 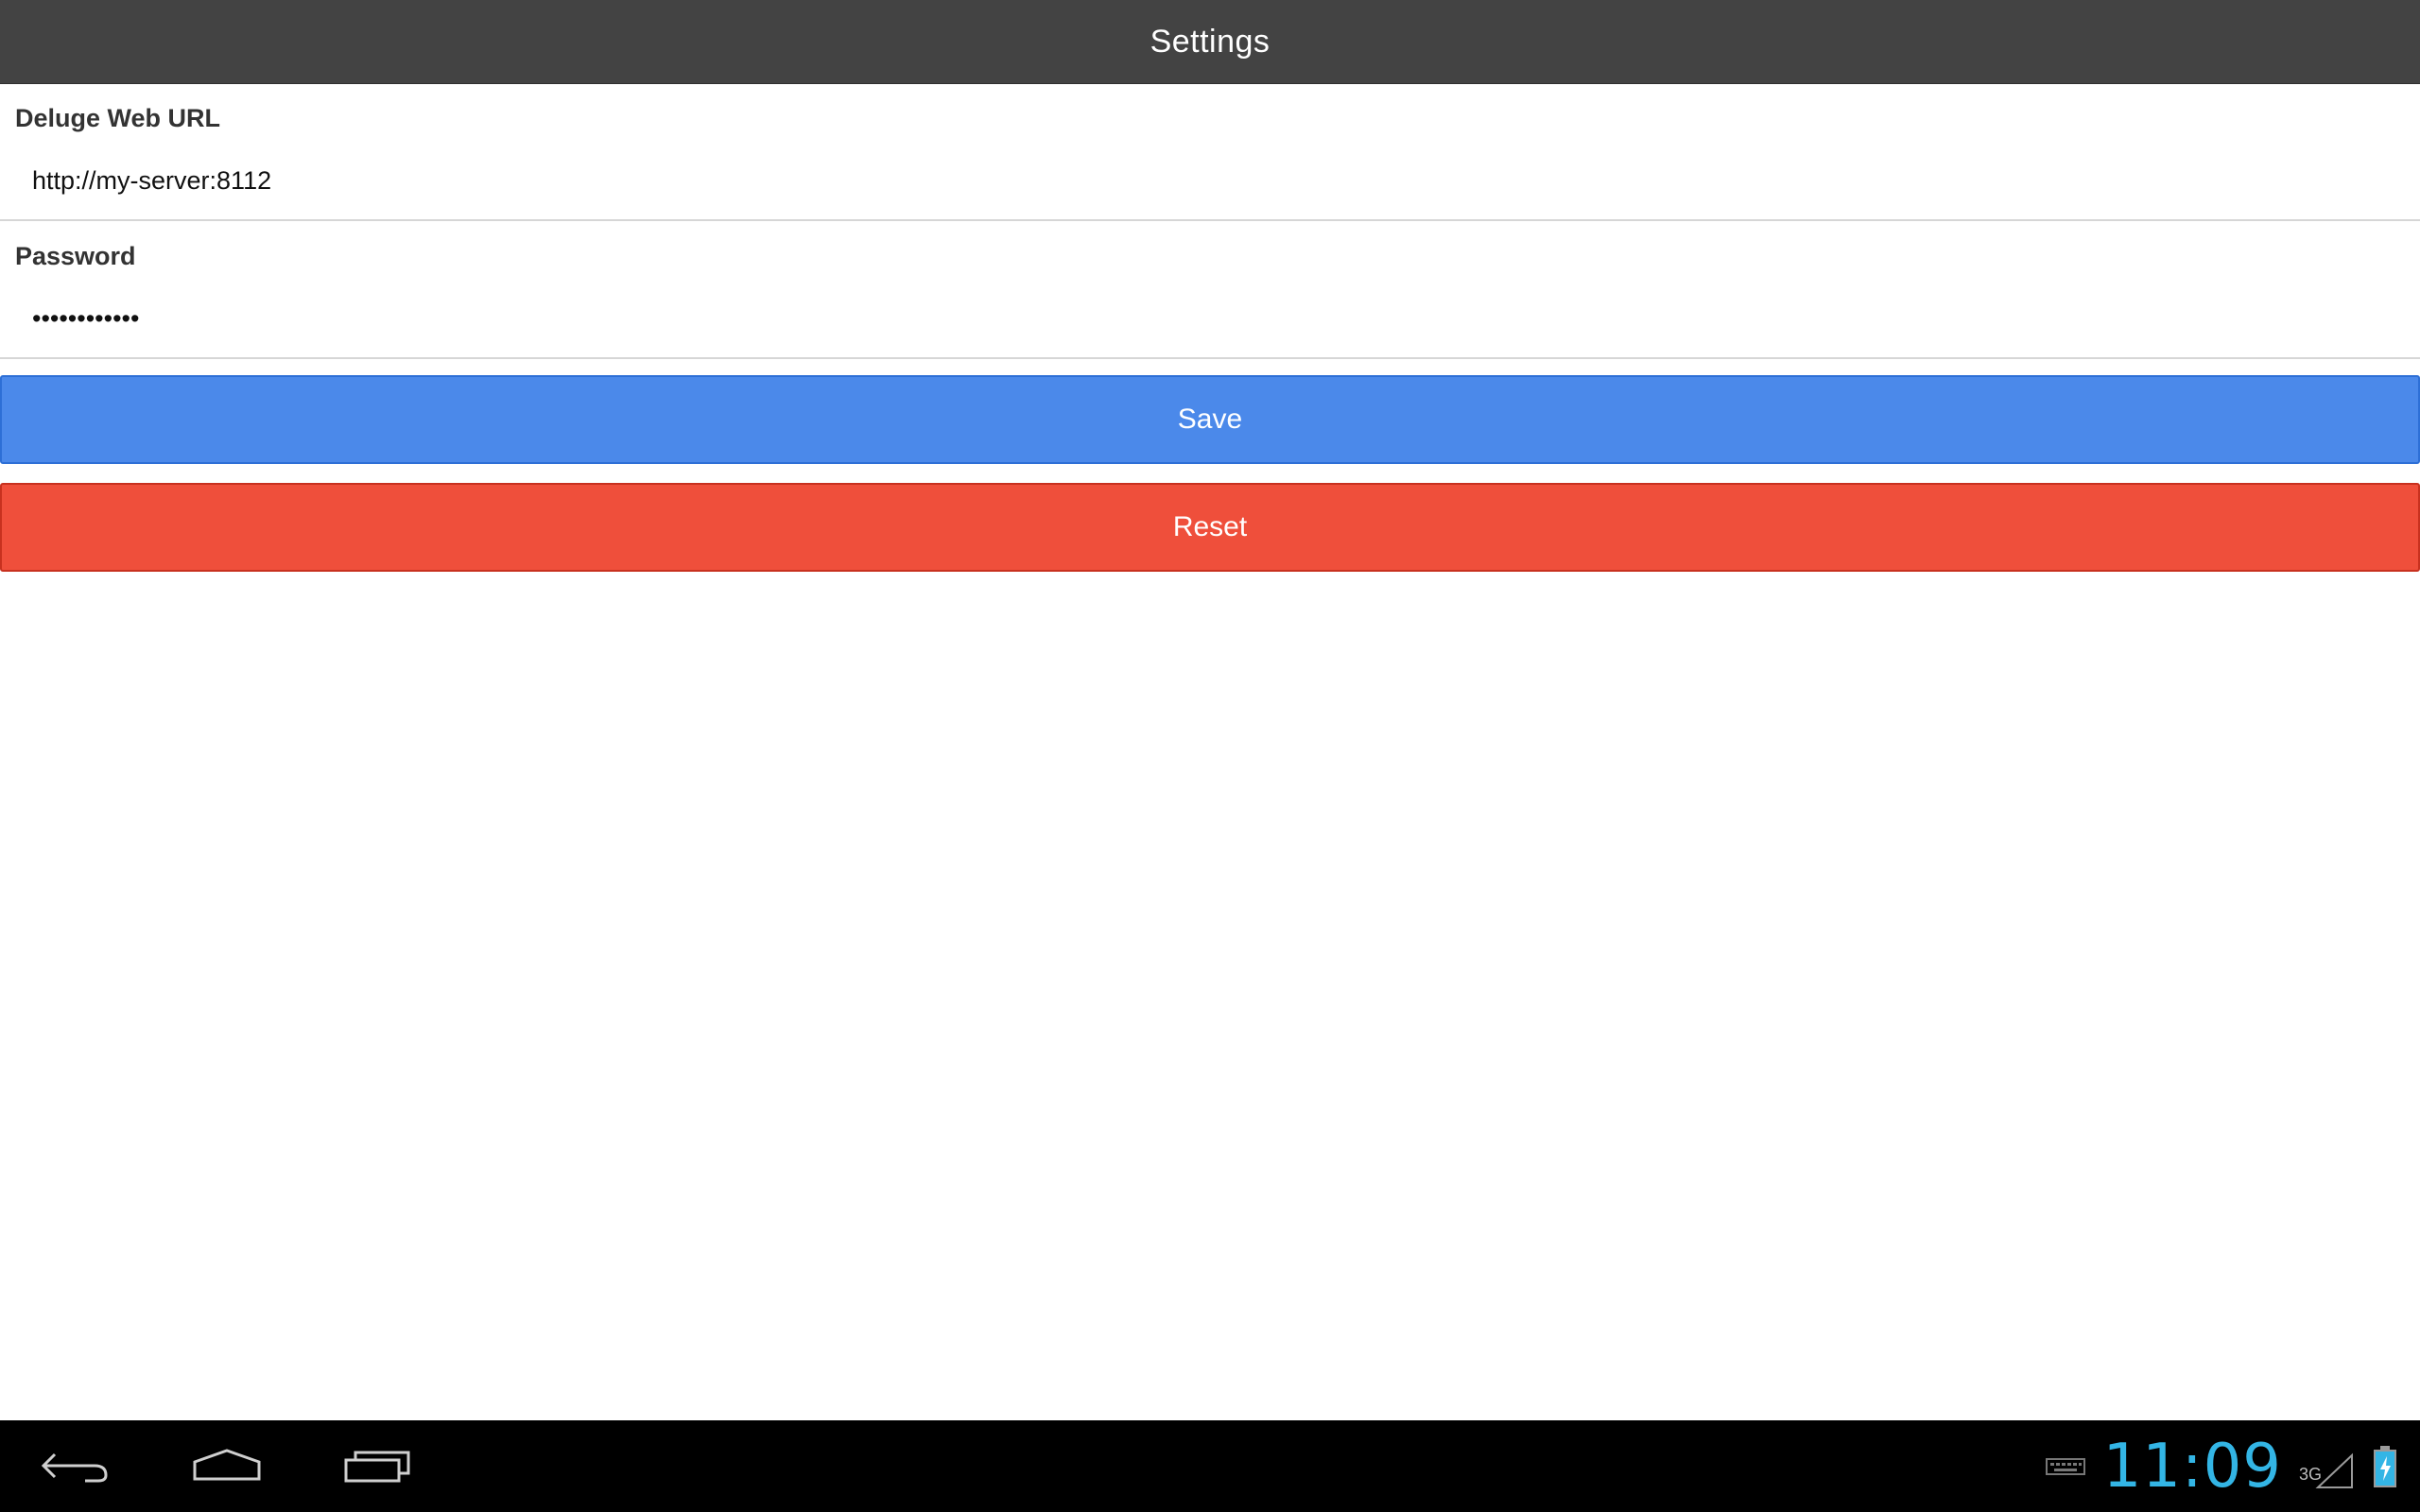 I want to click on save-button: Save, so click(x=1210, y=419).